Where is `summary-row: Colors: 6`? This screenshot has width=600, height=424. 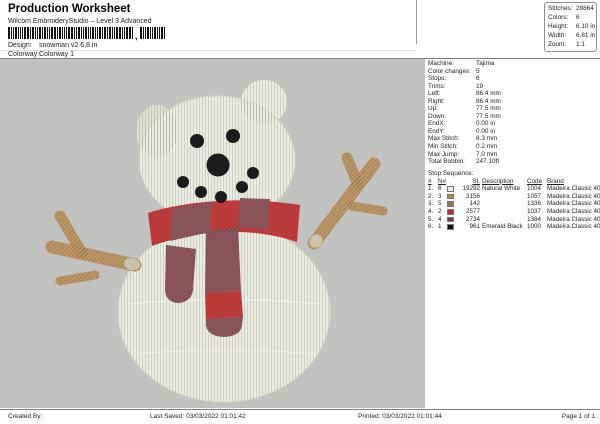 summary-row: Colors: 6 is located at coordinates (572, 18).